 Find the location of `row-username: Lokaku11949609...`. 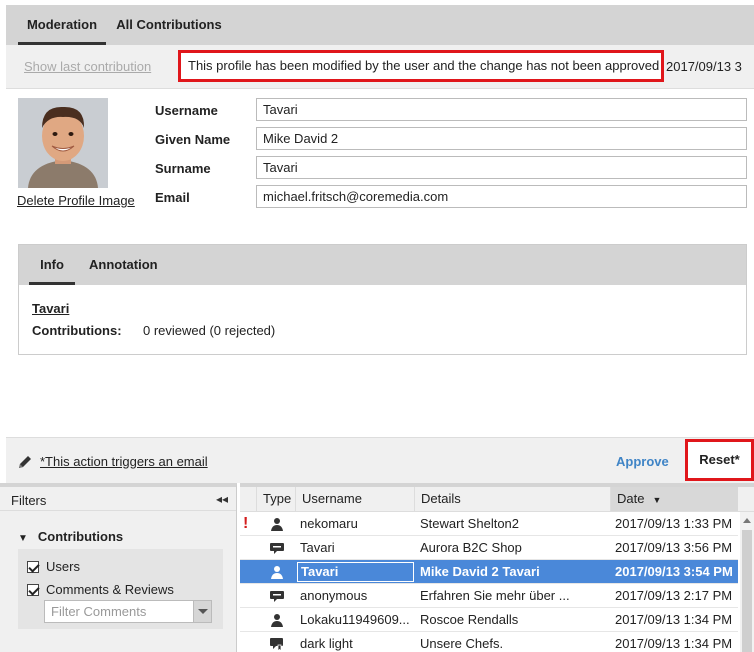

row-username: Lokaku11949609... is located at coordinates (355, 619).